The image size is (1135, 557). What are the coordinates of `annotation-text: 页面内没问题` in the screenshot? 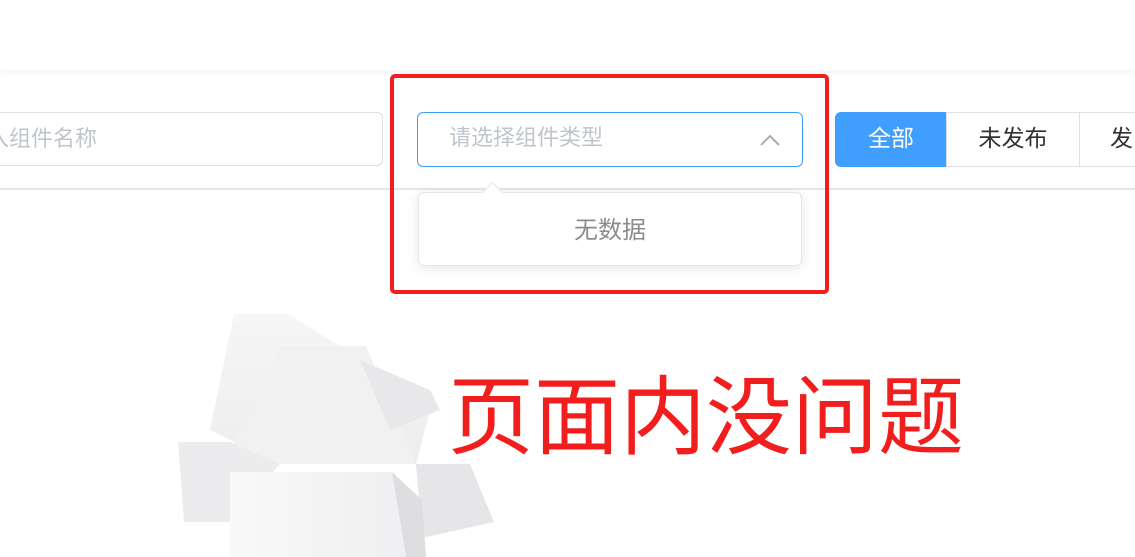 It's located at (706, 418).